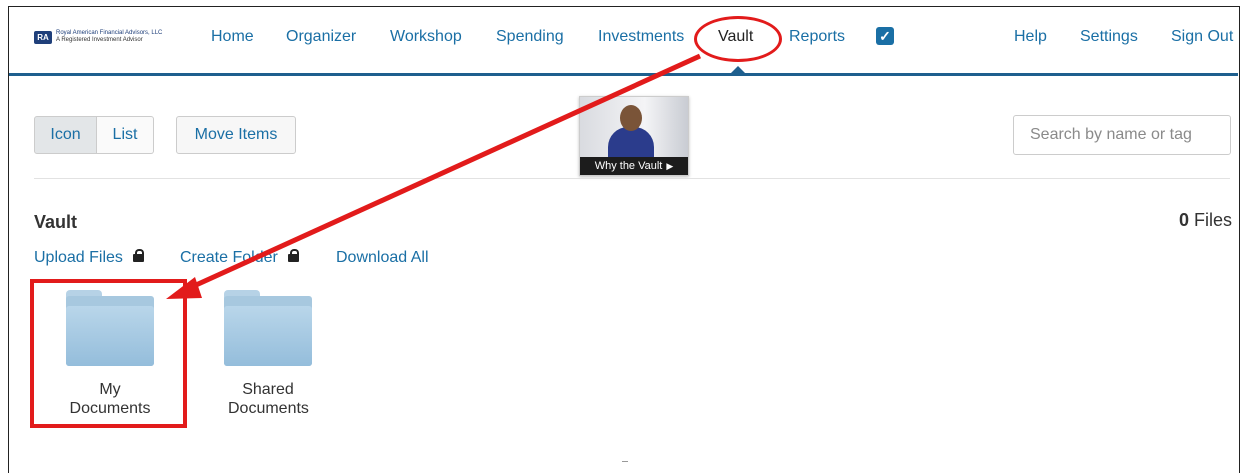  What do you see at coordinates (625, 461) in the screenshot?
I see `scroll-indicator` at bounding box center [625, 461].